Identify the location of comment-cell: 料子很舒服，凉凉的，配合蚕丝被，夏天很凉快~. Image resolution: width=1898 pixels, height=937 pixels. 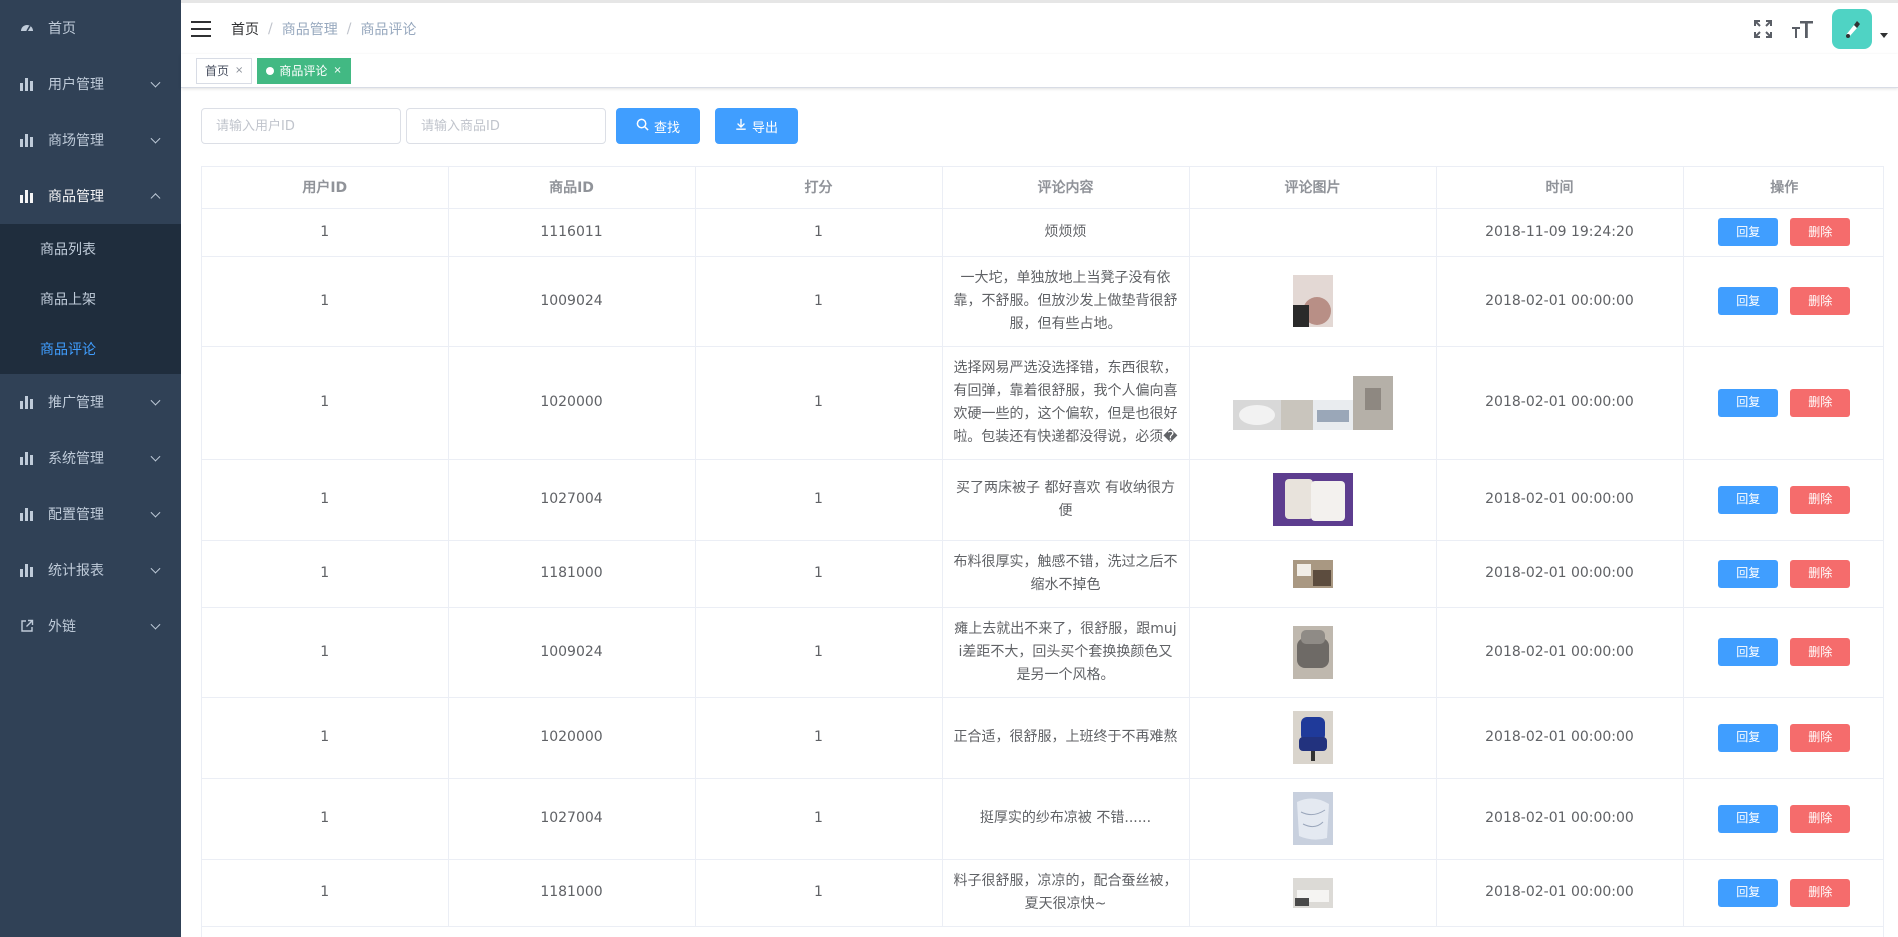
(1066, 893).